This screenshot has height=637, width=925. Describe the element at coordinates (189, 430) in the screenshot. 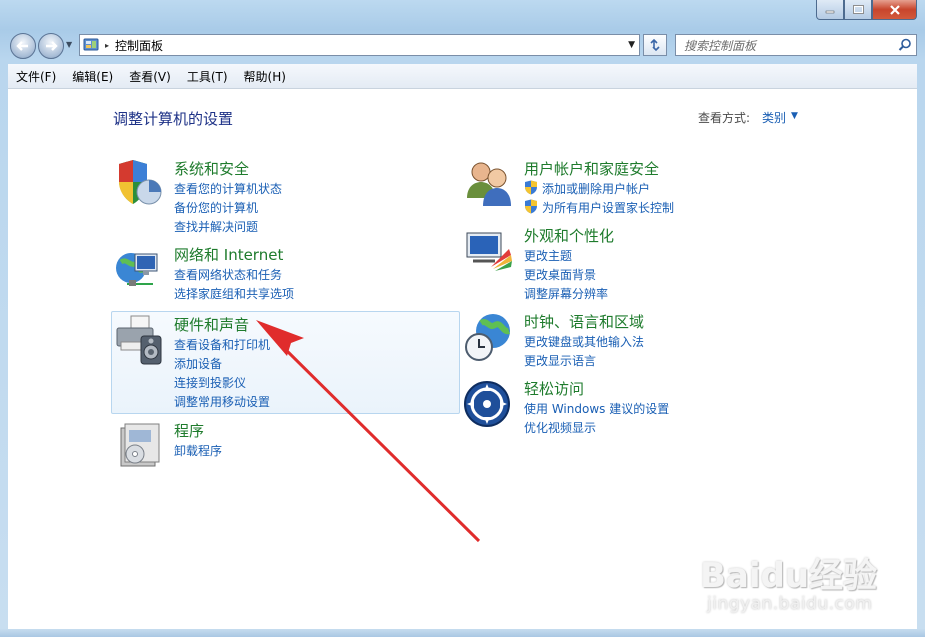

I see `category-title-programs: 程序` at that location.